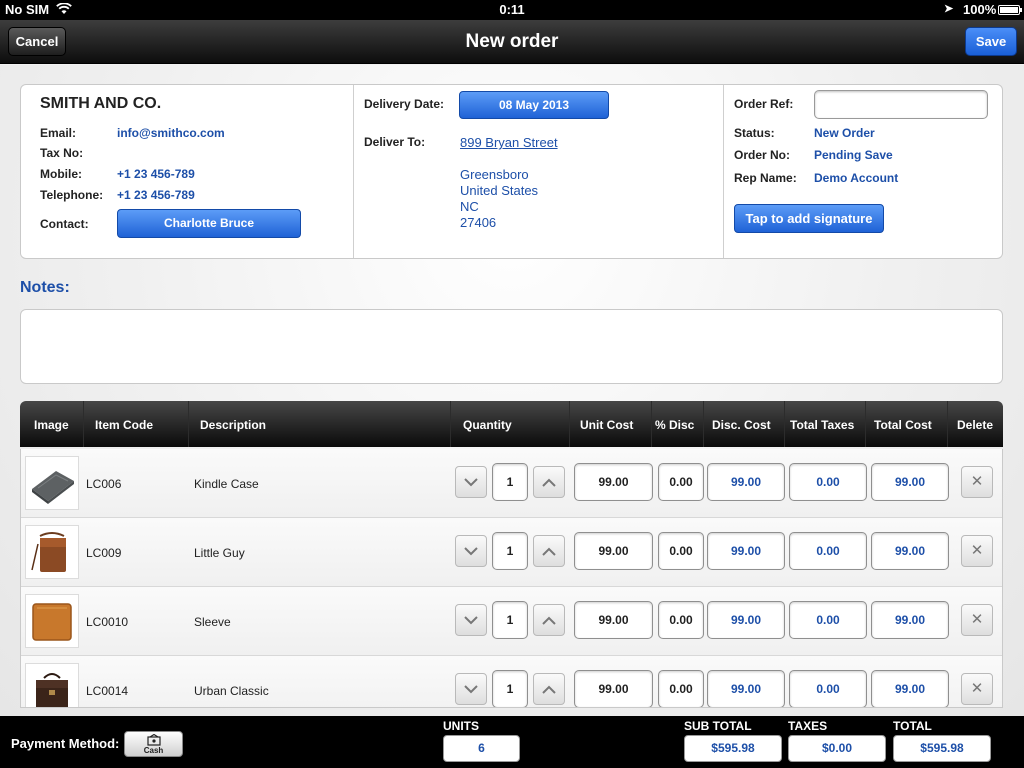 The height and width of the screenshot is (768, 1024). I want to click on telephone-value: +1 23 456-789, so click(156, 195).